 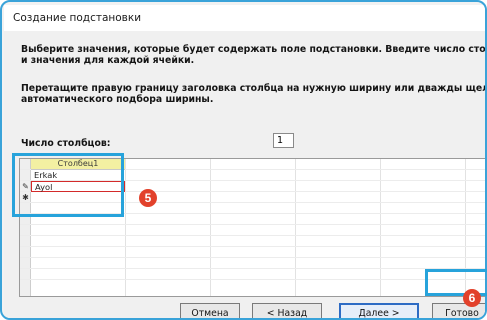 What do you see at coordinates (210, 310) in the screenshot?
I see `cancel-button: Отмена` at bounding box center [210, 310].